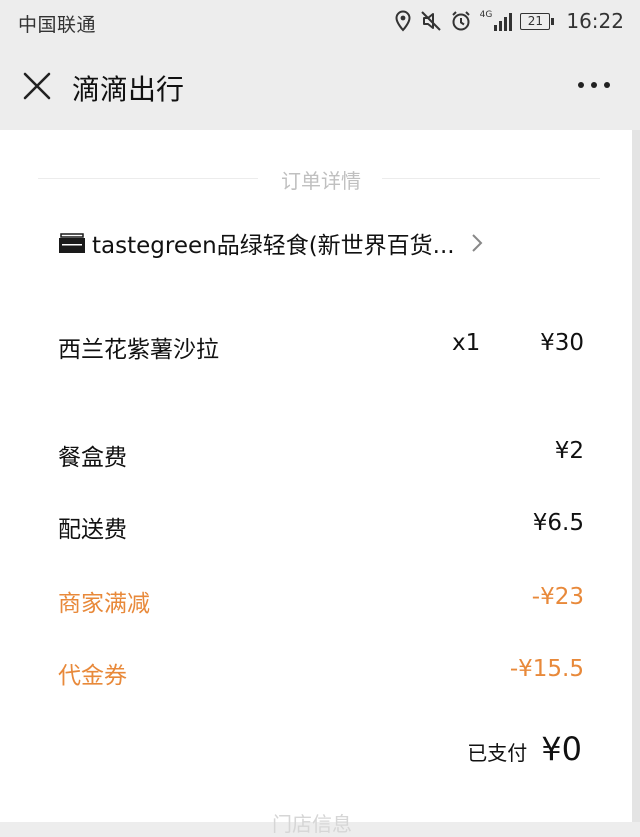 The image size is (640, 837). Describe the element at coordinates (312, 824) in the screenshot. I see `next-section-title: 门店信息` at that location.